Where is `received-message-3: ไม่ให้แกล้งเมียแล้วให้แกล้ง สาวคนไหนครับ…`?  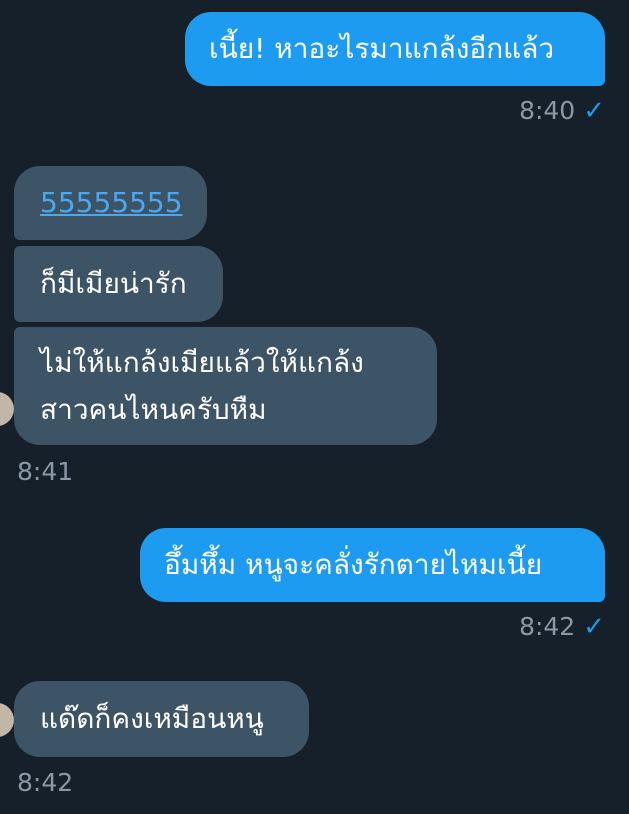 received-message-3: ไม่ให้แกล้งเมียแล้วให้แกล้ง สาวคนไหนครับ… is located at coordinates (225, 386).